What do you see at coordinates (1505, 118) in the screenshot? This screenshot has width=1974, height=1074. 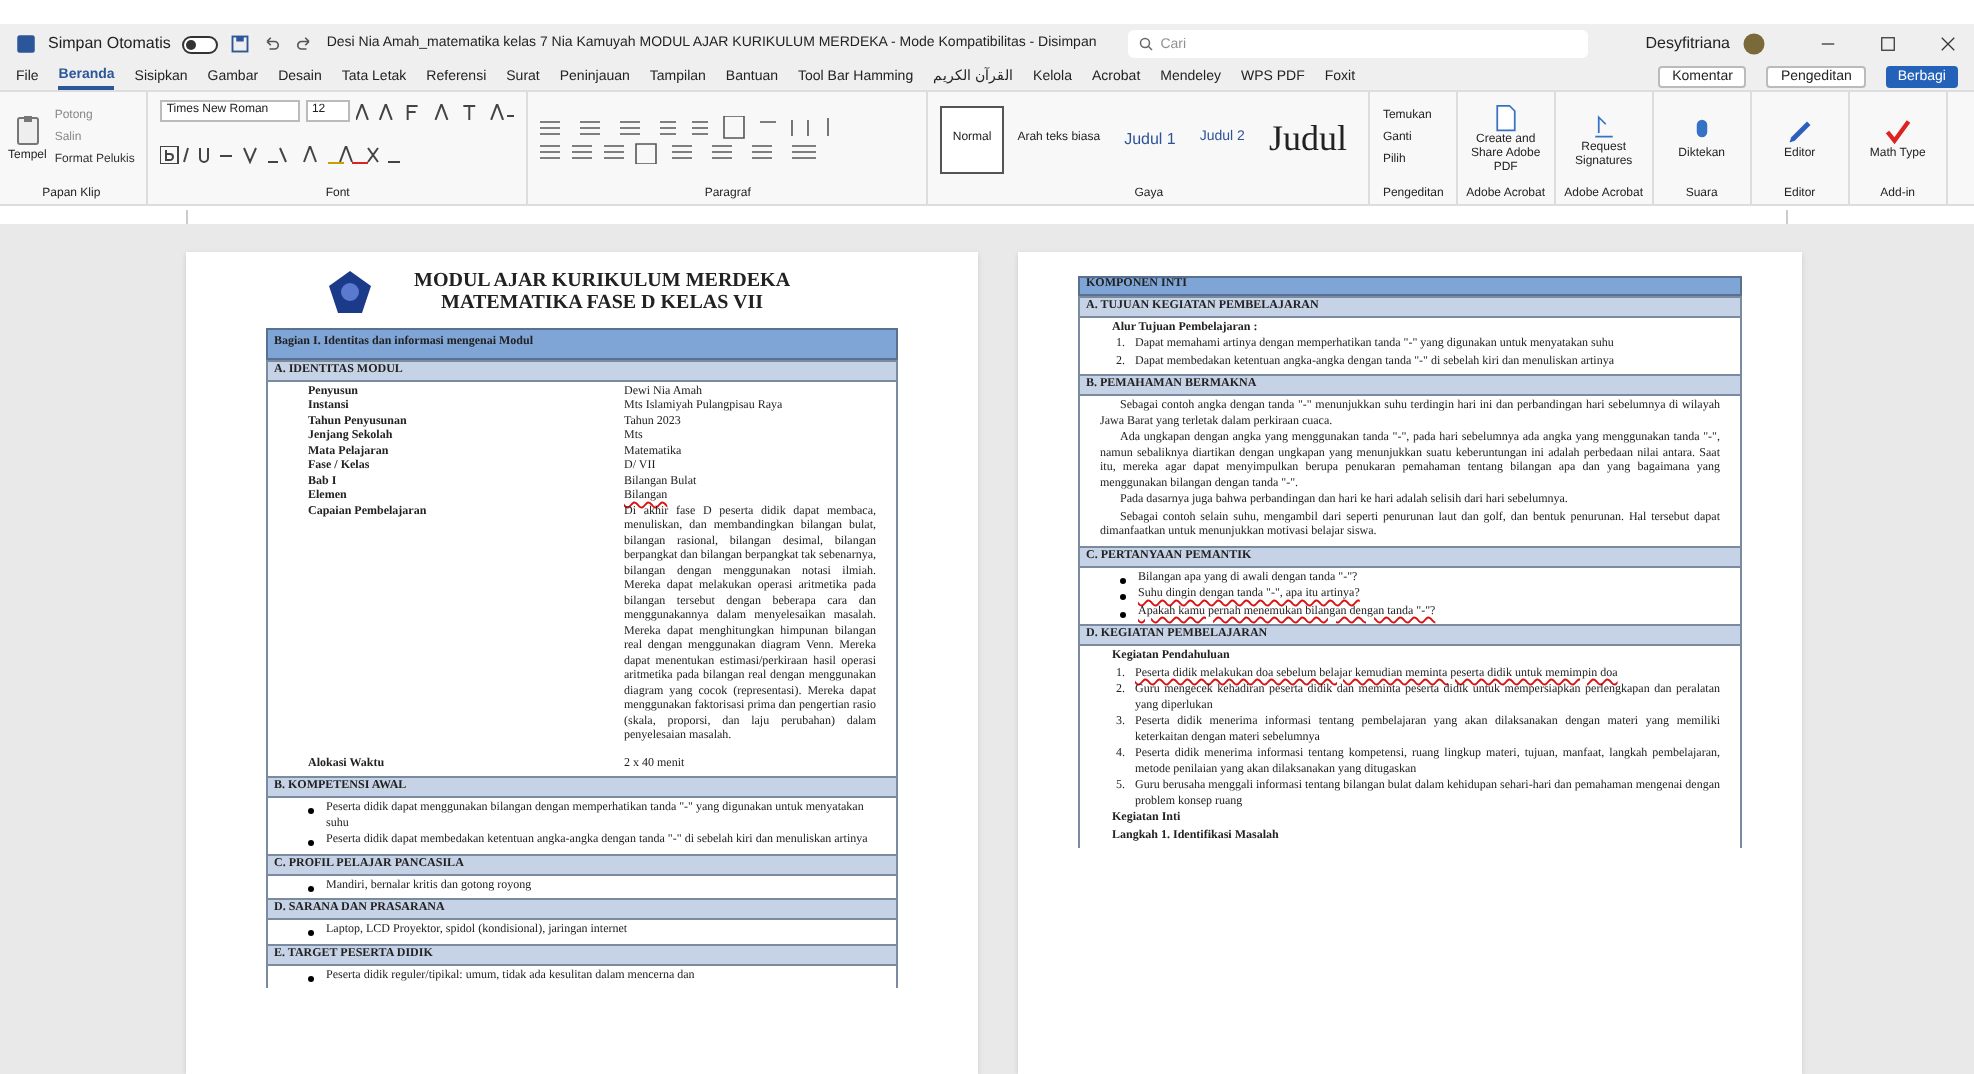 I see `document-icon` at bounding box center [1505, 118].